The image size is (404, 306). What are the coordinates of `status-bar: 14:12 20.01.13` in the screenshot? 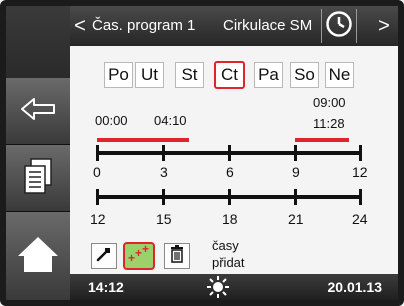 It's located at (234, 287).